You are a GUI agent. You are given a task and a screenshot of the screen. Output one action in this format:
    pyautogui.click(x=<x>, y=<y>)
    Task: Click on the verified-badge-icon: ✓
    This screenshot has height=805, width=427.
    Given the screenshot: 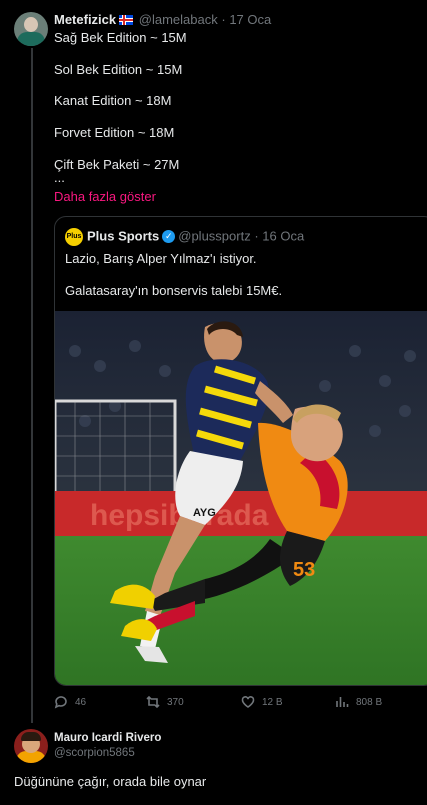 What is the action you would take?
    pyautogui.click(x=169, y=236)
    